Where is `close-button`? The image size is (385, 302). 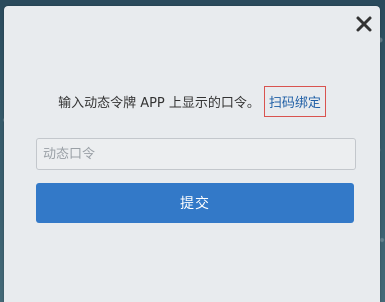 close-button is located at coordinates (364, 24).